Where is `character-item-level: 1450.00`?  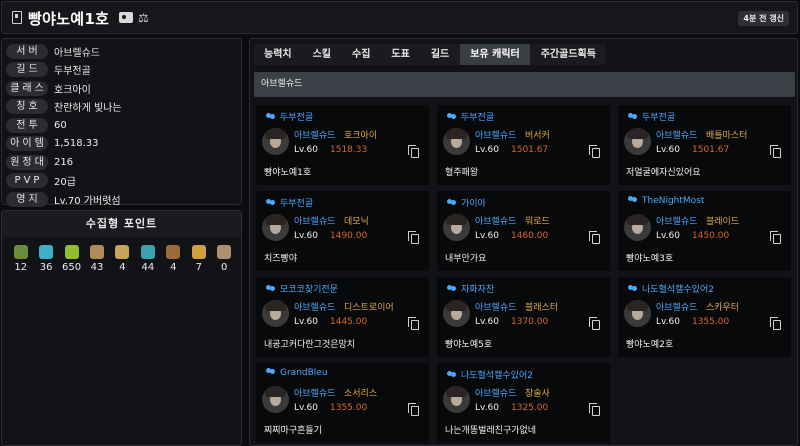 character-item-level: 1450.00 is located at coordinates (711, 236).